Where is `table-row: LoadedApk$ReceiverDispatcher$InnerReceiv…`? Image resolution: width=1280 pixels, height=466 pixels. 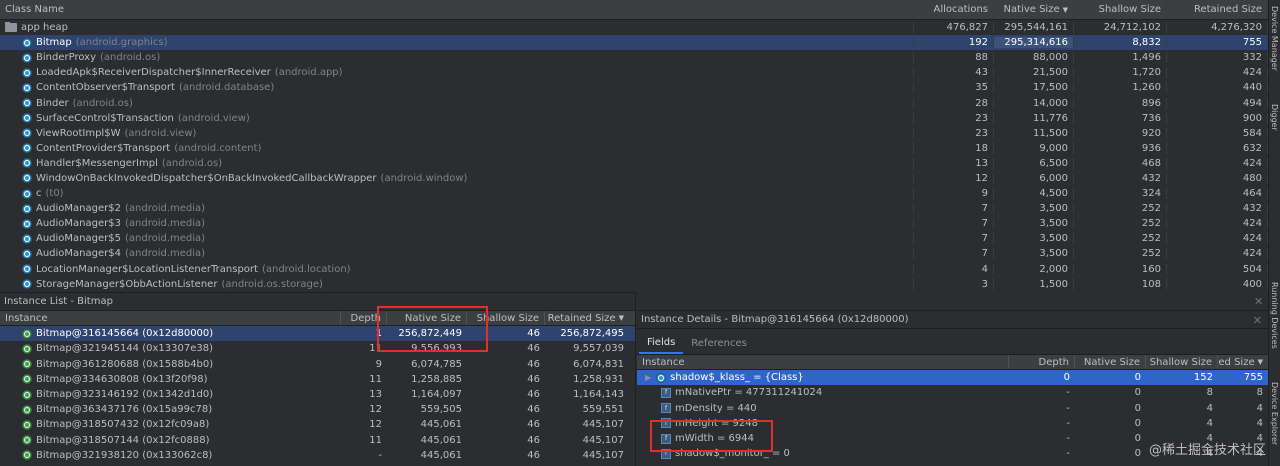
table-row: LoadedApk$ReceiverDispatcher$InnerReceiv… is located at coordinates (634, 72).